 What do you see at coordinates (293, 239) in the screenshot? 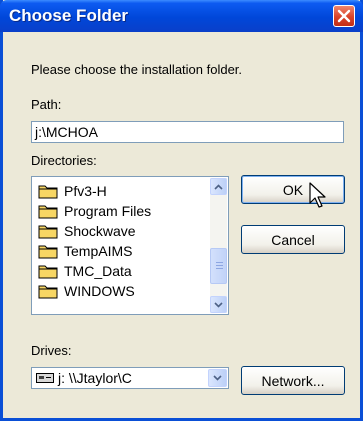
I see `cancel-button: Cancel` at bounding box center [293, 239].